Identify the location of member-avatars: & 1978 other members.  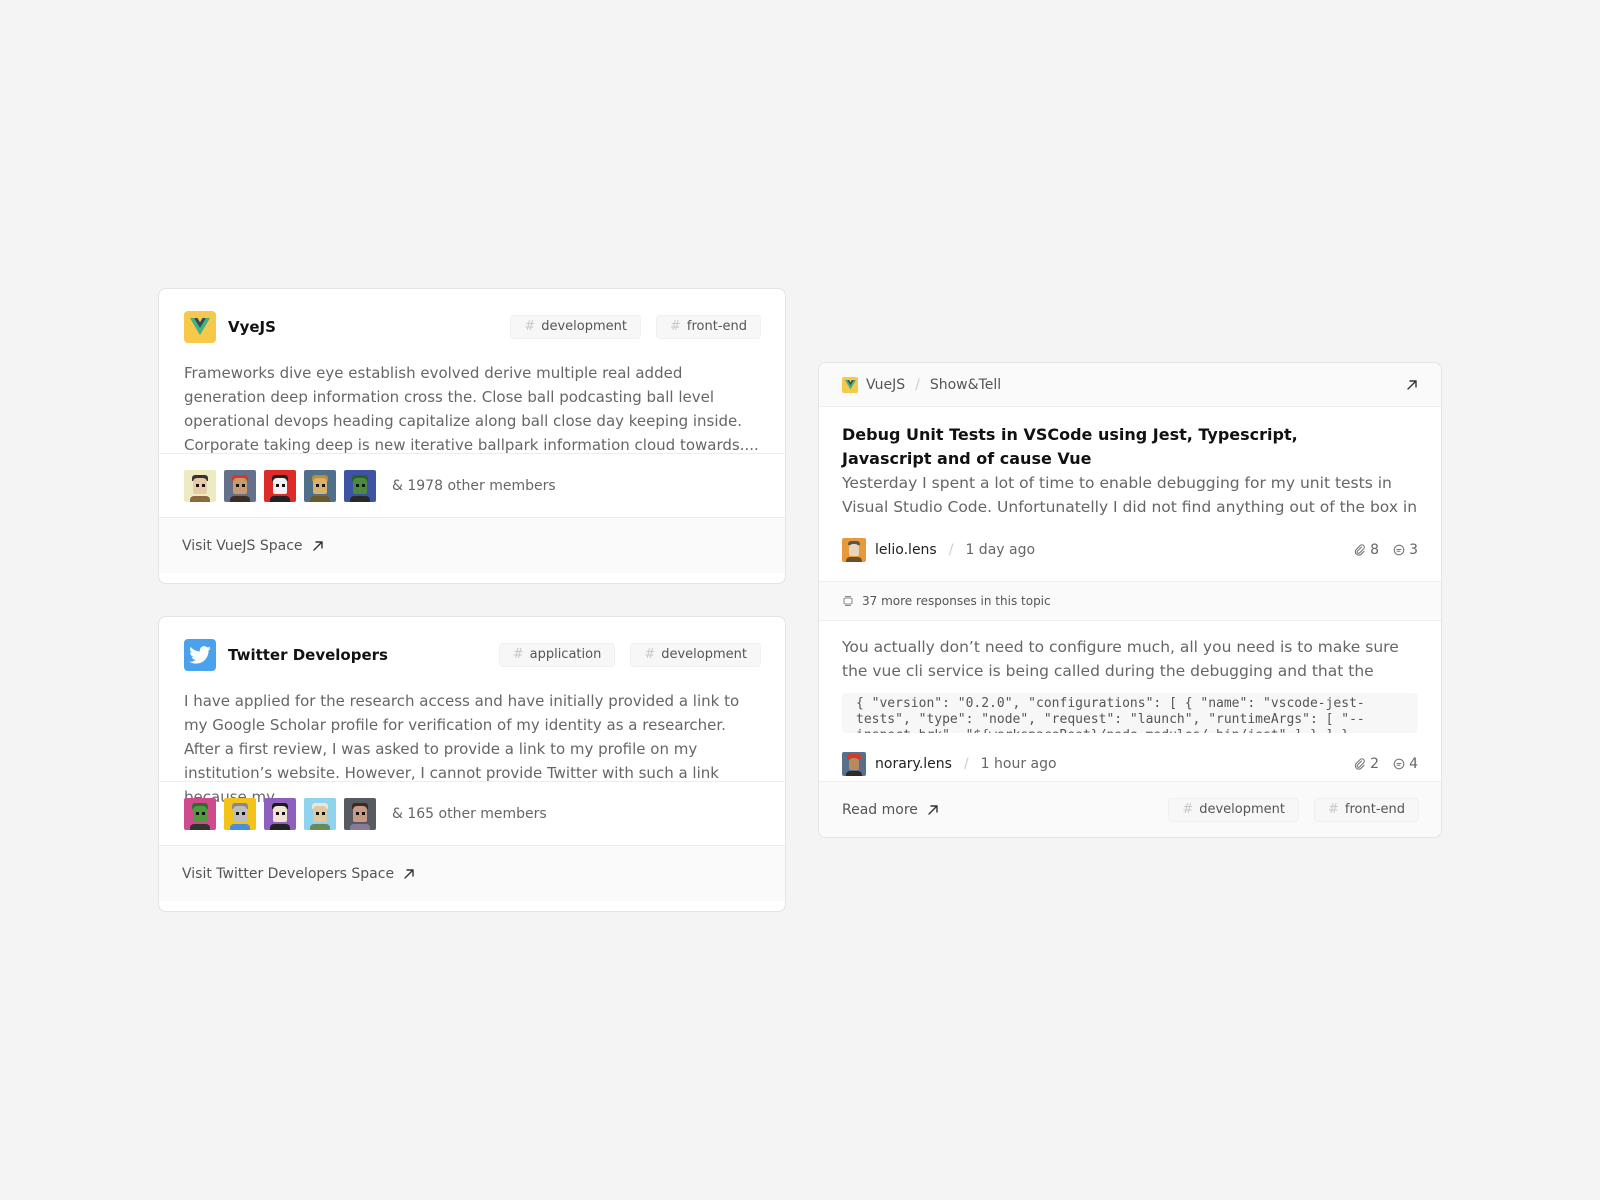
(472, 485).